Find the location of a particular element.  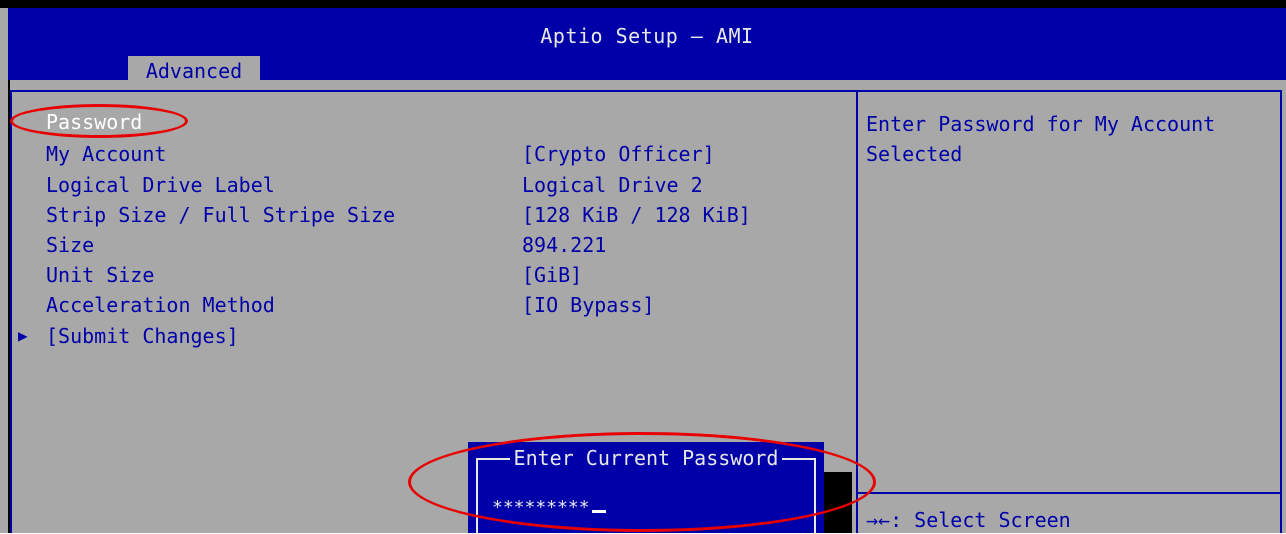

submenu-arrow-icon: ▶ is located at coordinates (23, 335).